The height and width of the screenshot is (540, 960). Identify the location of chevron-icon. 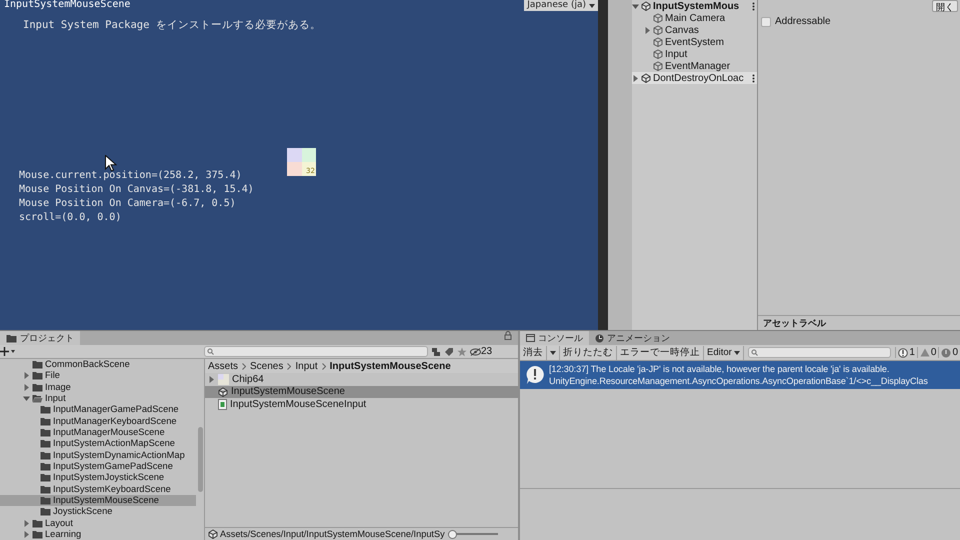
(324, 366).